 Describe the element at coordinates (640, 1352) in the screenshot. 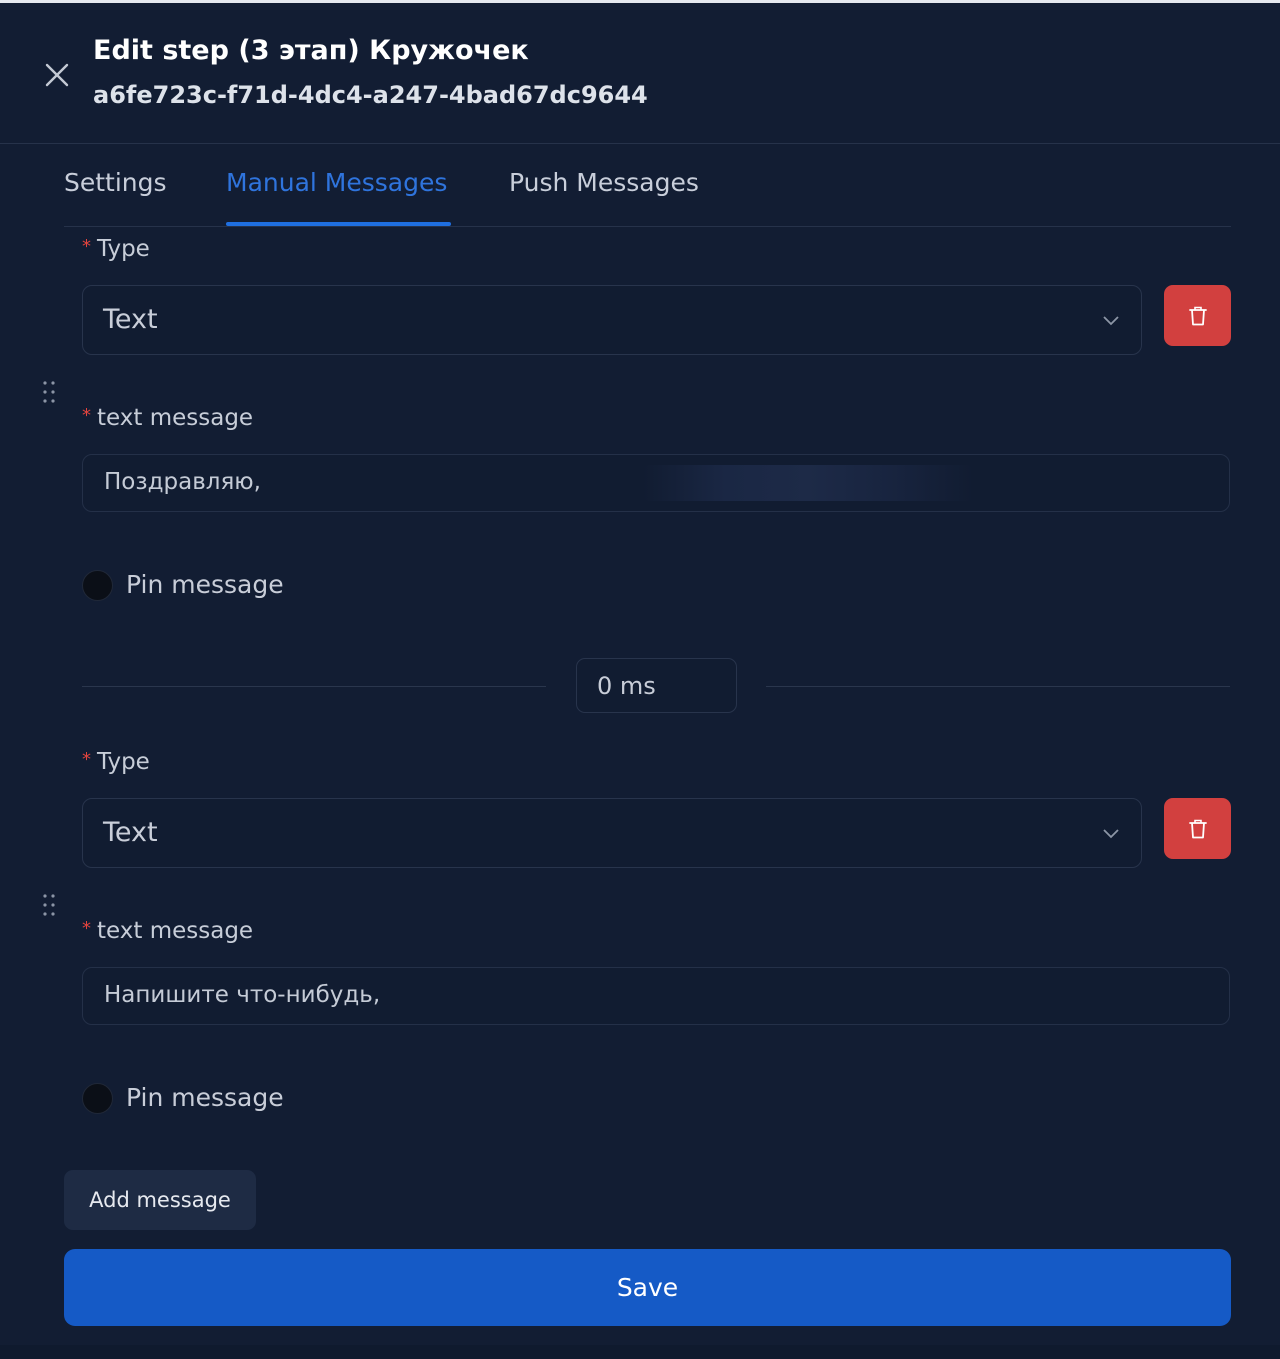

I see `dialog-bottom-edge` at that location.